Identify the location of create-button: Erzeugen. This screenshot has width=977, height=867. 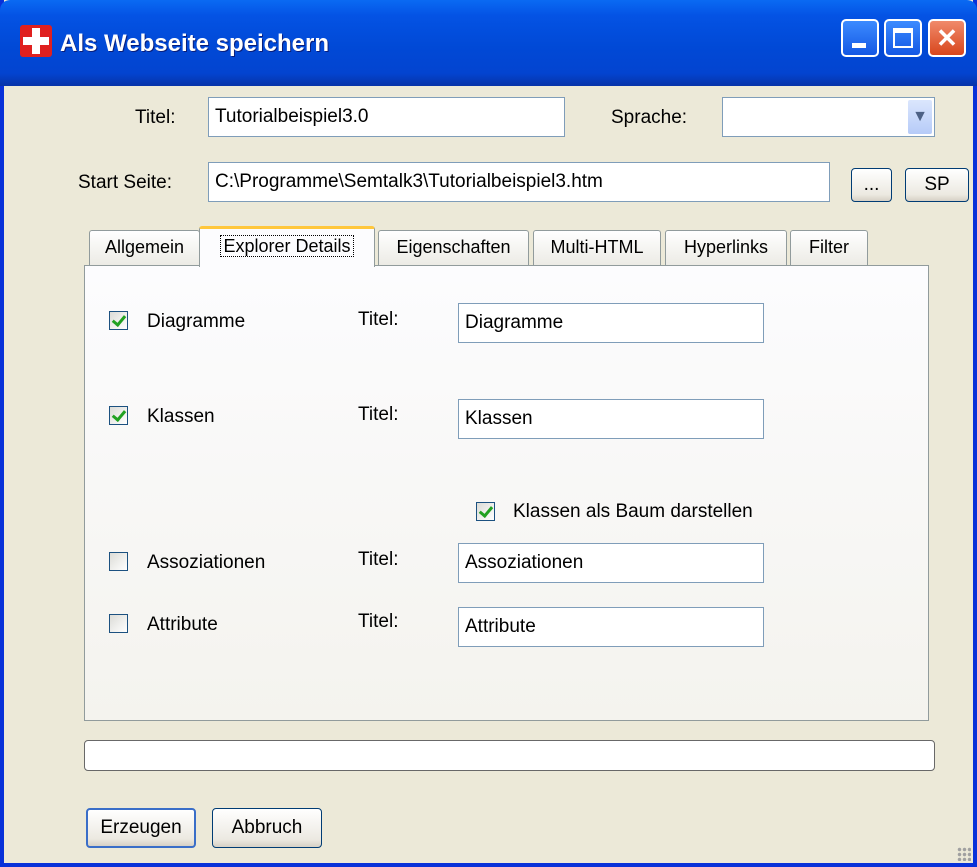
(141, 828).